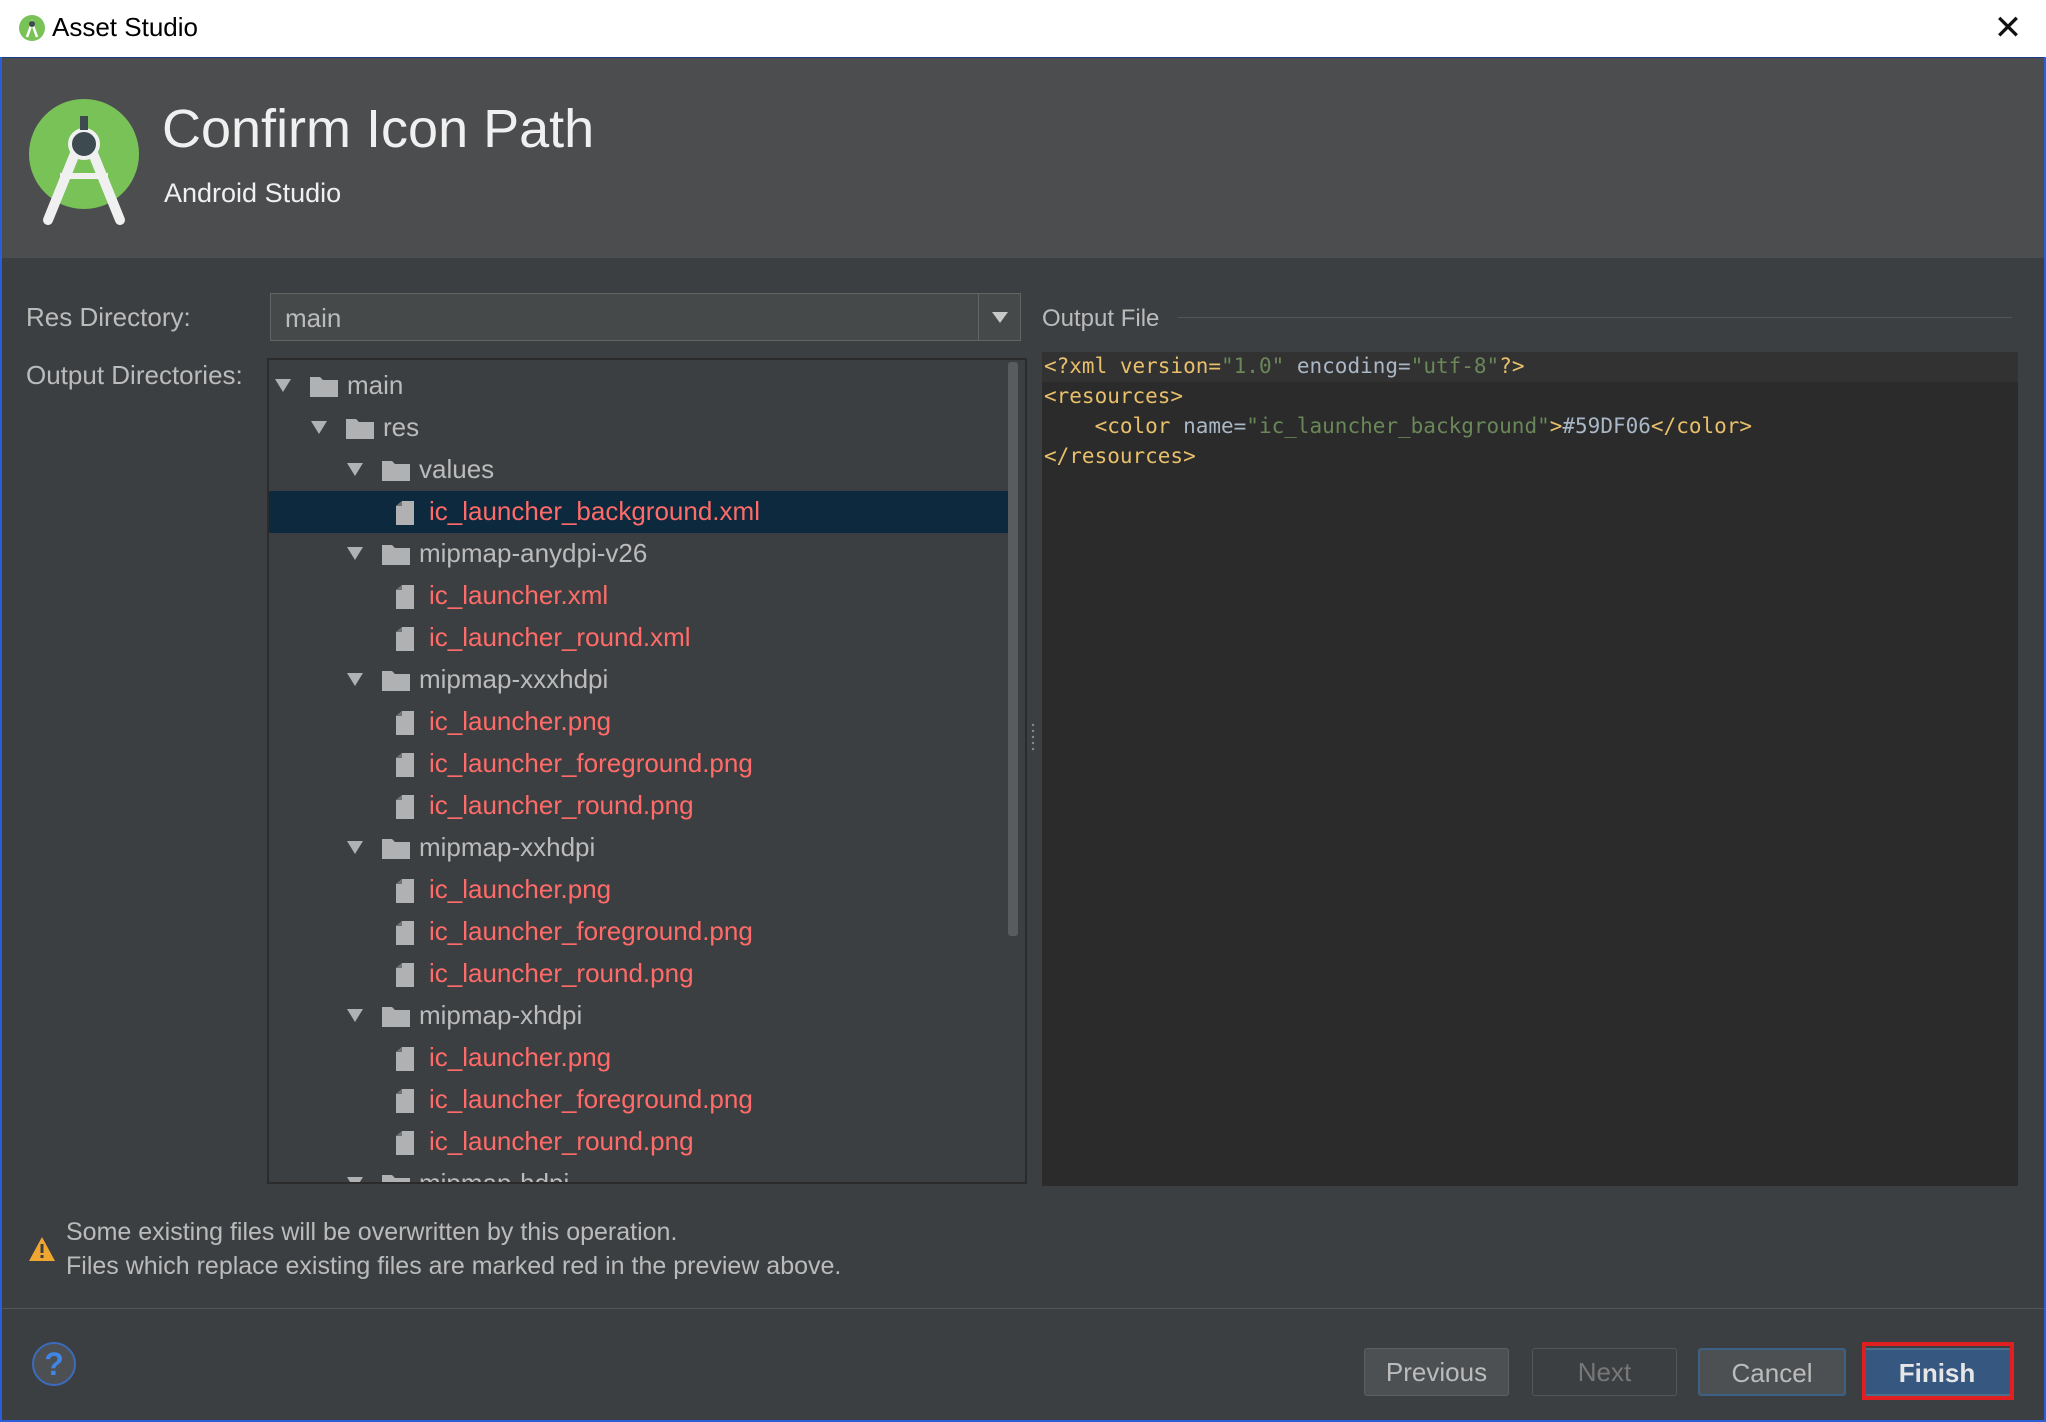 Image resolution: width=2046 pixels, height=1422 pixels. What do you see at coordinates (639, 386) in the screenshot?
I see `tree-folder-row: main` at bounding box center [639, 386].